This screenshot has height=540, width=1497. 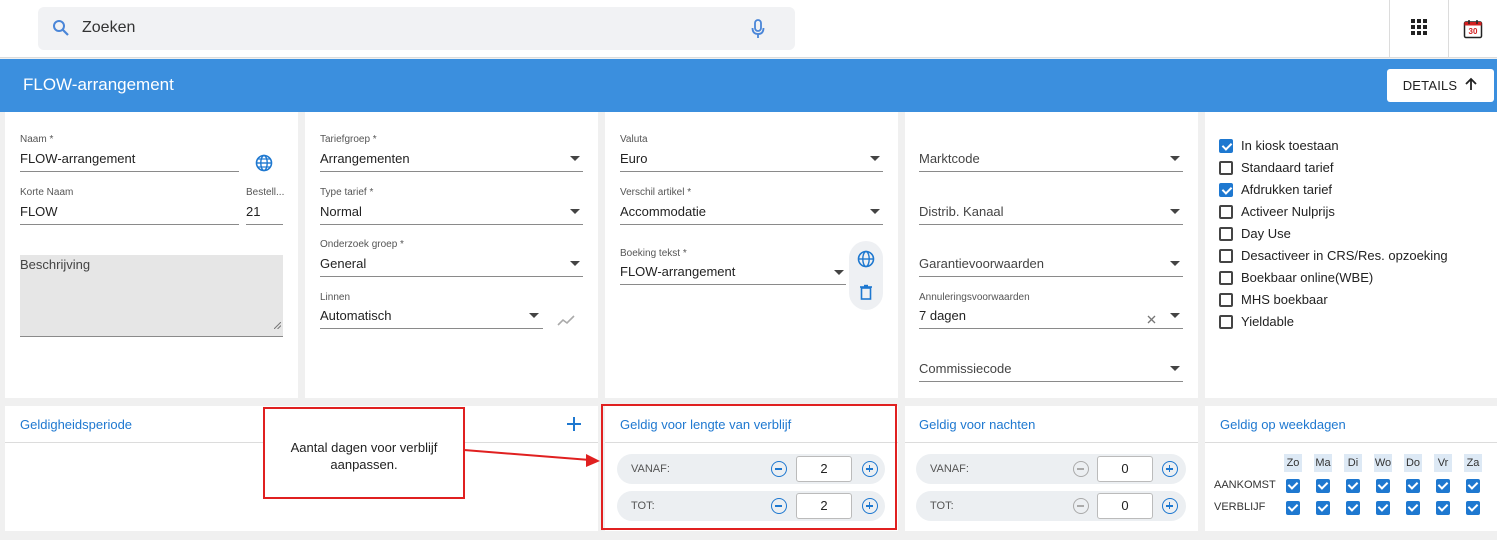 I want to click on weekday-header: Vr, so click(x=1443, y=463).